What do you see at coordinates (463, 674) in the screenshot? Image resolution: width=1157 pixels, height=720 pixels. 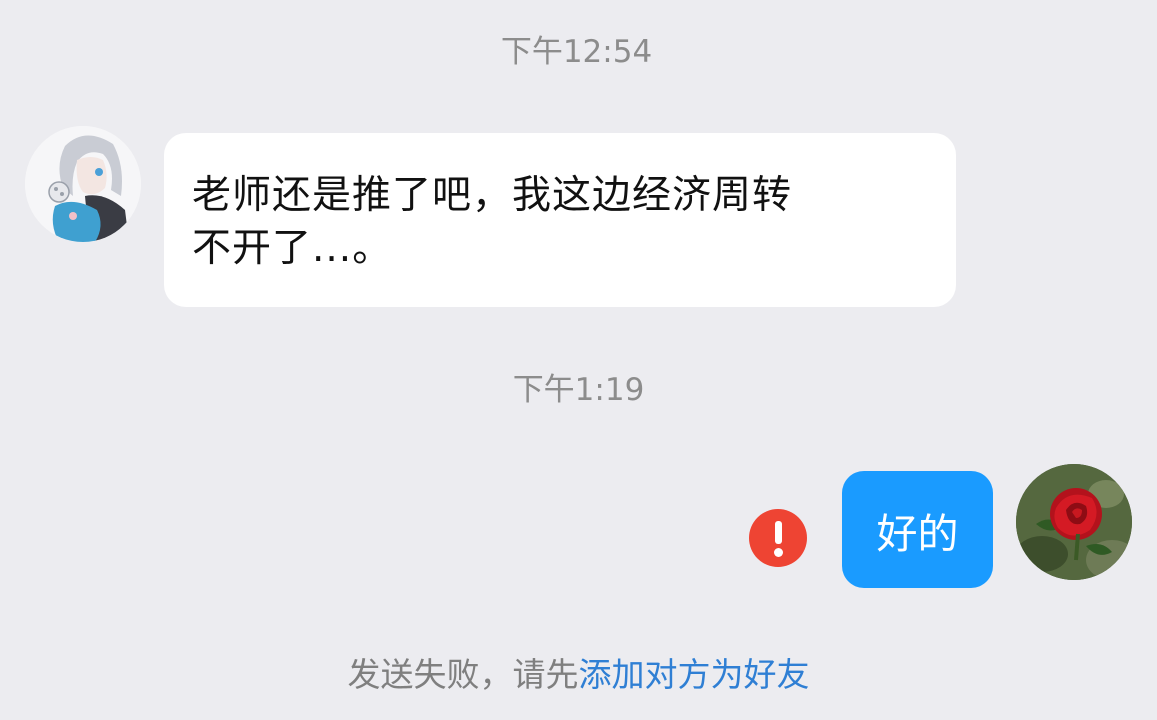 I see `send-failed-text: 发送失败，请先` at bounding box center [463, 674].